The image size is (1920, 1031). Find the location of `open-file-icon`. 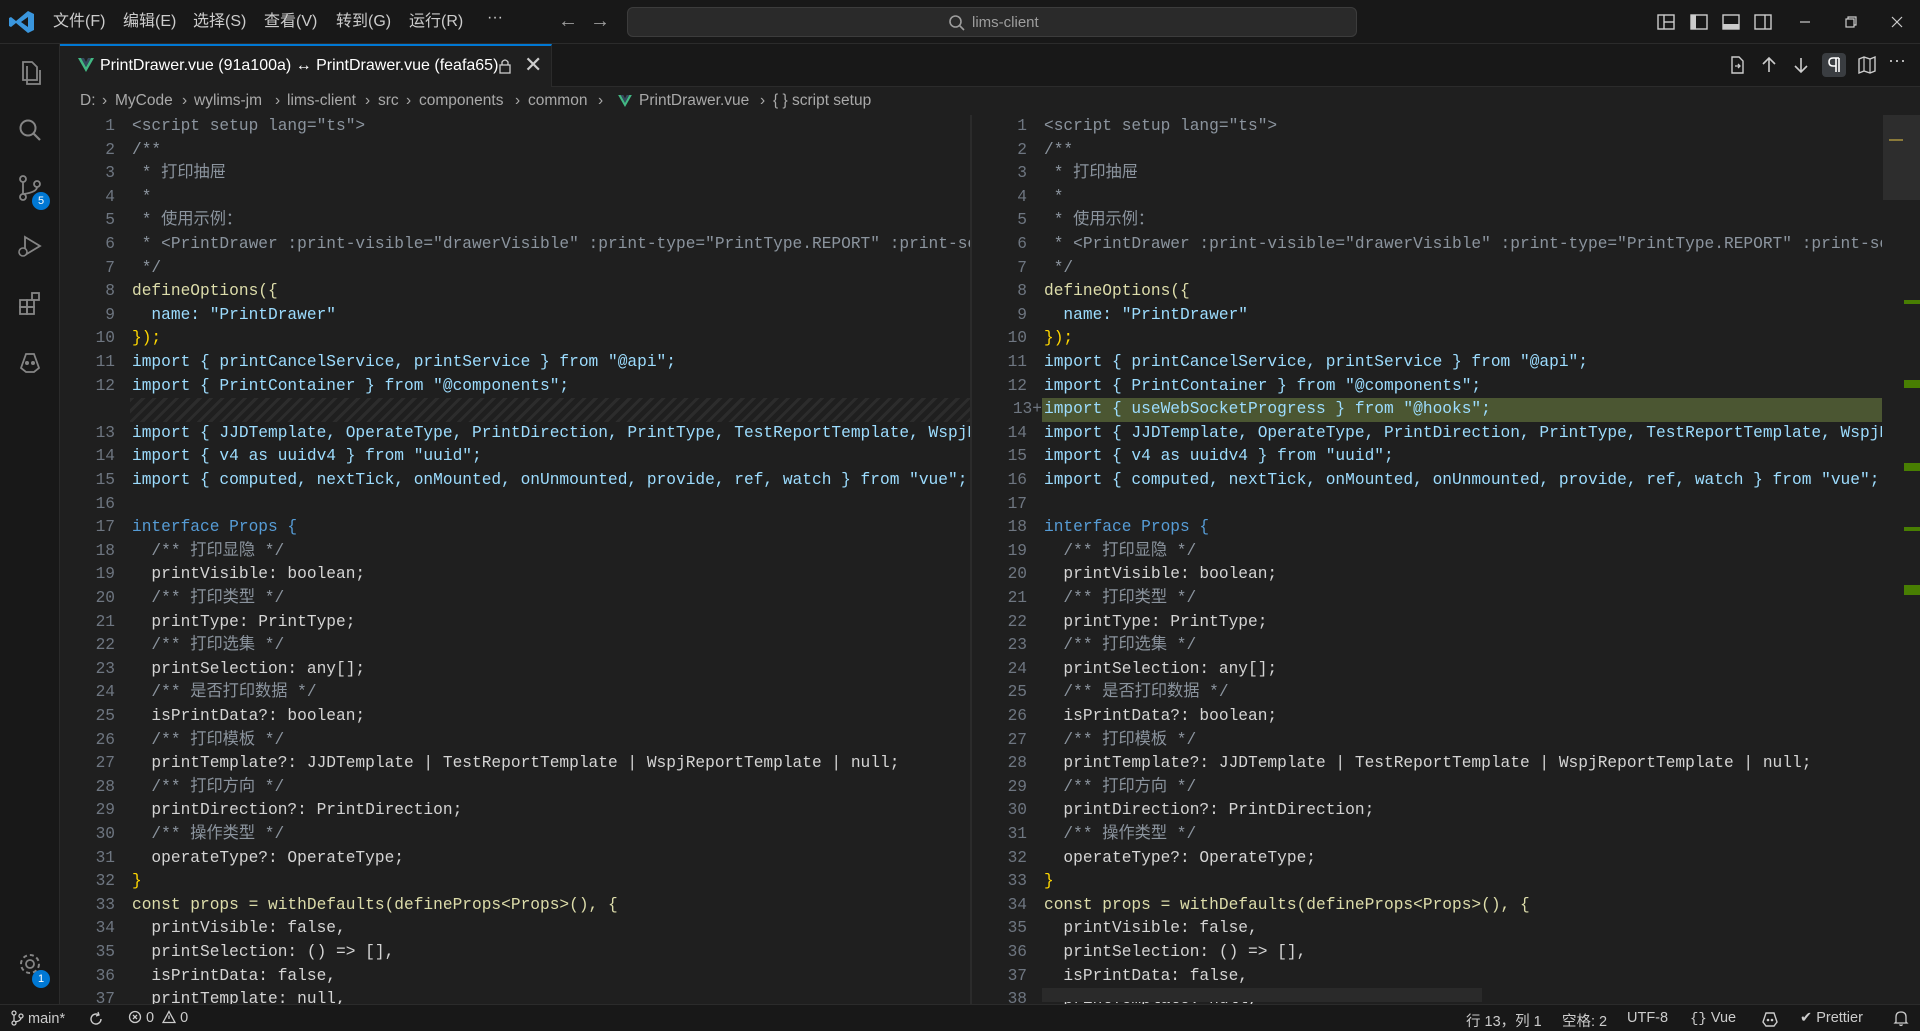

open-file-icon is located at coordinates (1737, 65).